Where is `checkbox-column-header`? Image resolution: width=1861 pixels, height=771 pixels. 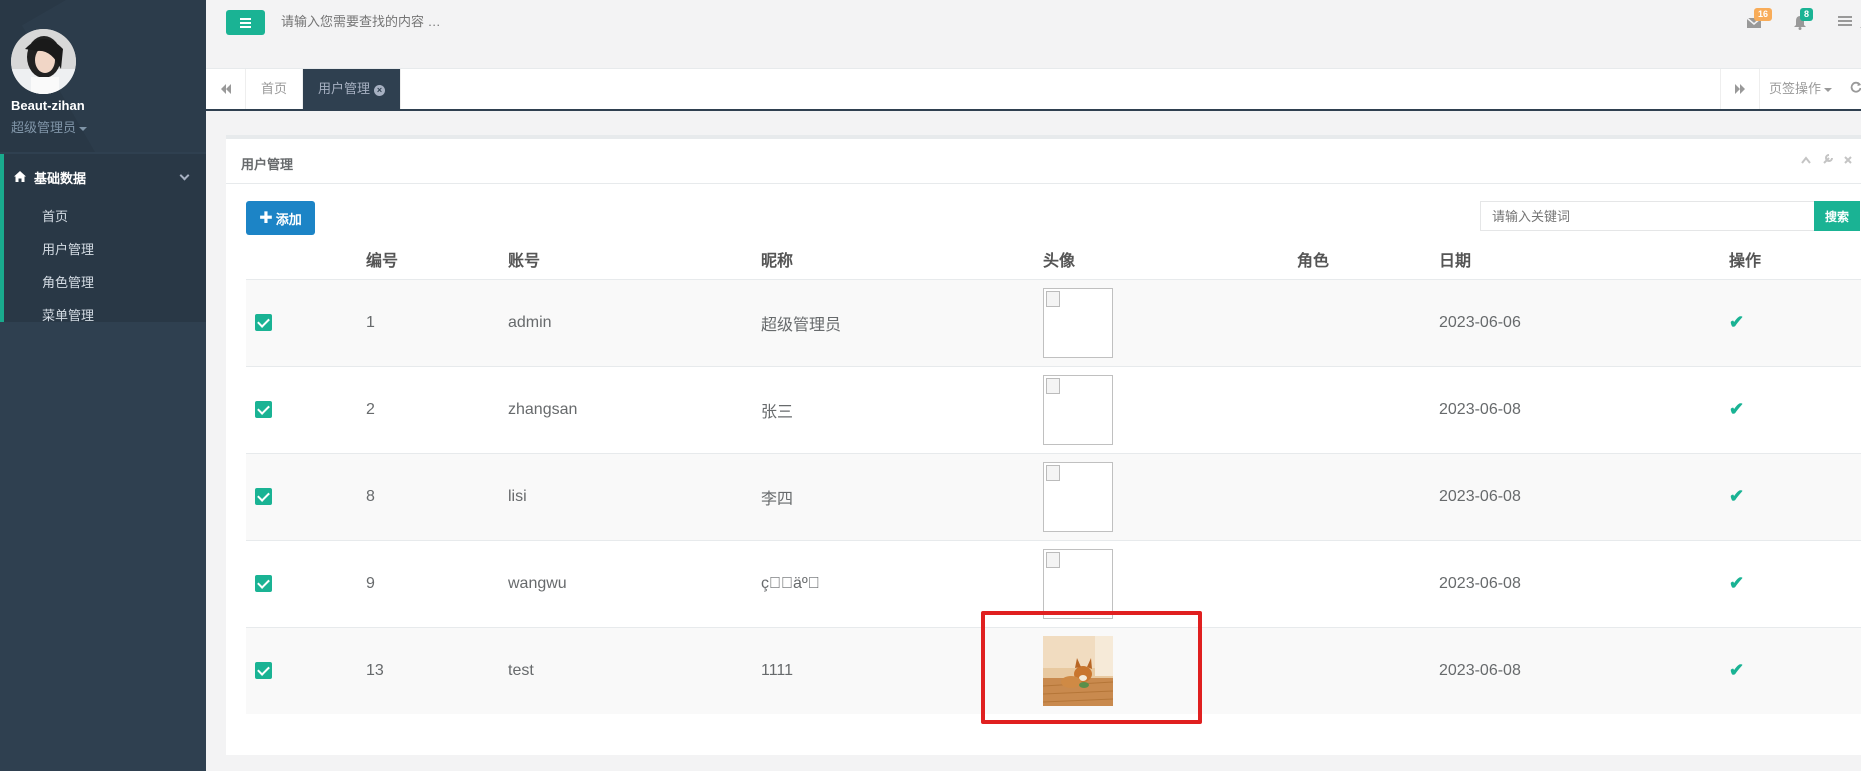
checkbox-column-header is located at coordinates (306, 259).